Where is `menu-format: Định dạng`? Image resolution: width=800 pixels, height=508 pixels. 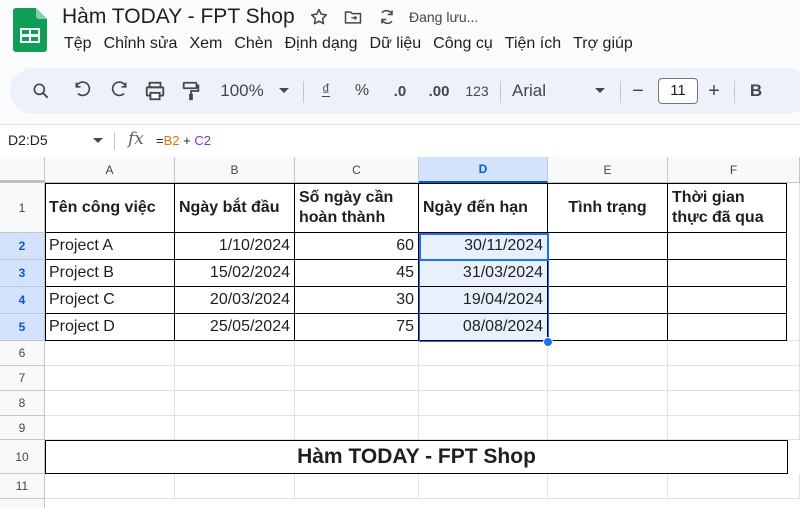 menu-format: Định dạng is located at coordinates (321, 44).